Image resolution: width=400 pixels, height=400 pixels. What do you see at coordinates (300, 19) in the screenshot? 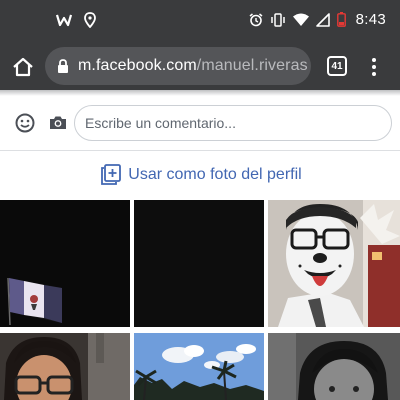
I see `wifi-icon` at bounding box center [300, 19].